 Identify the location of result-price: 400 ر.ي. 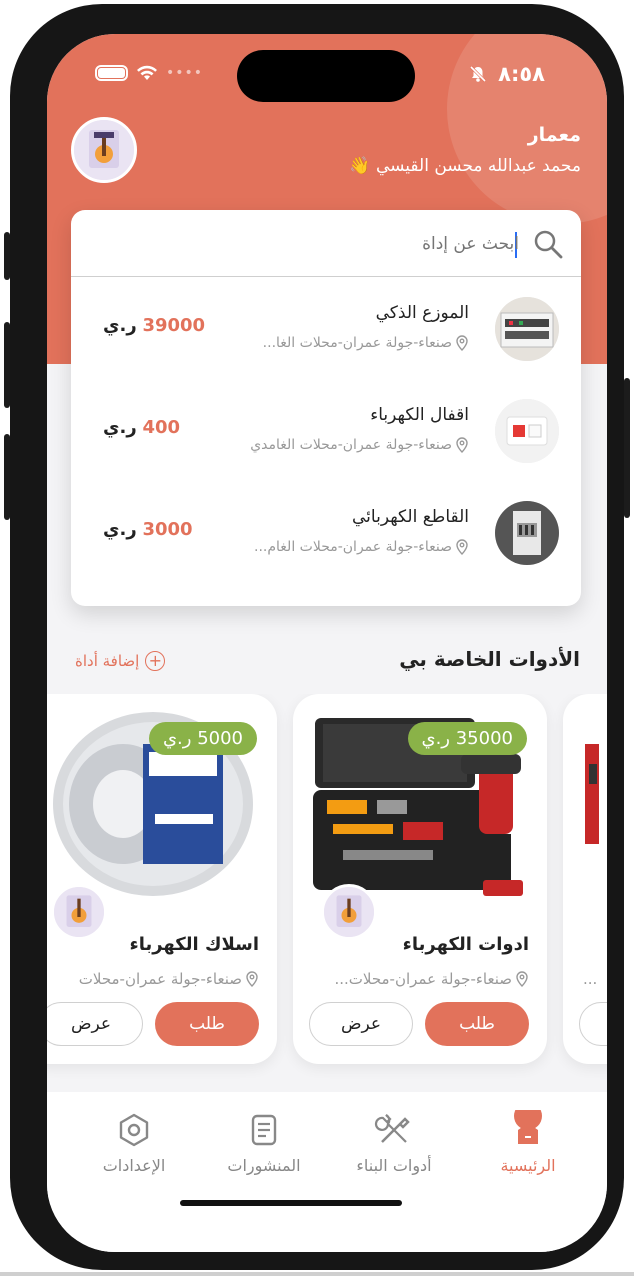
(141, 427).